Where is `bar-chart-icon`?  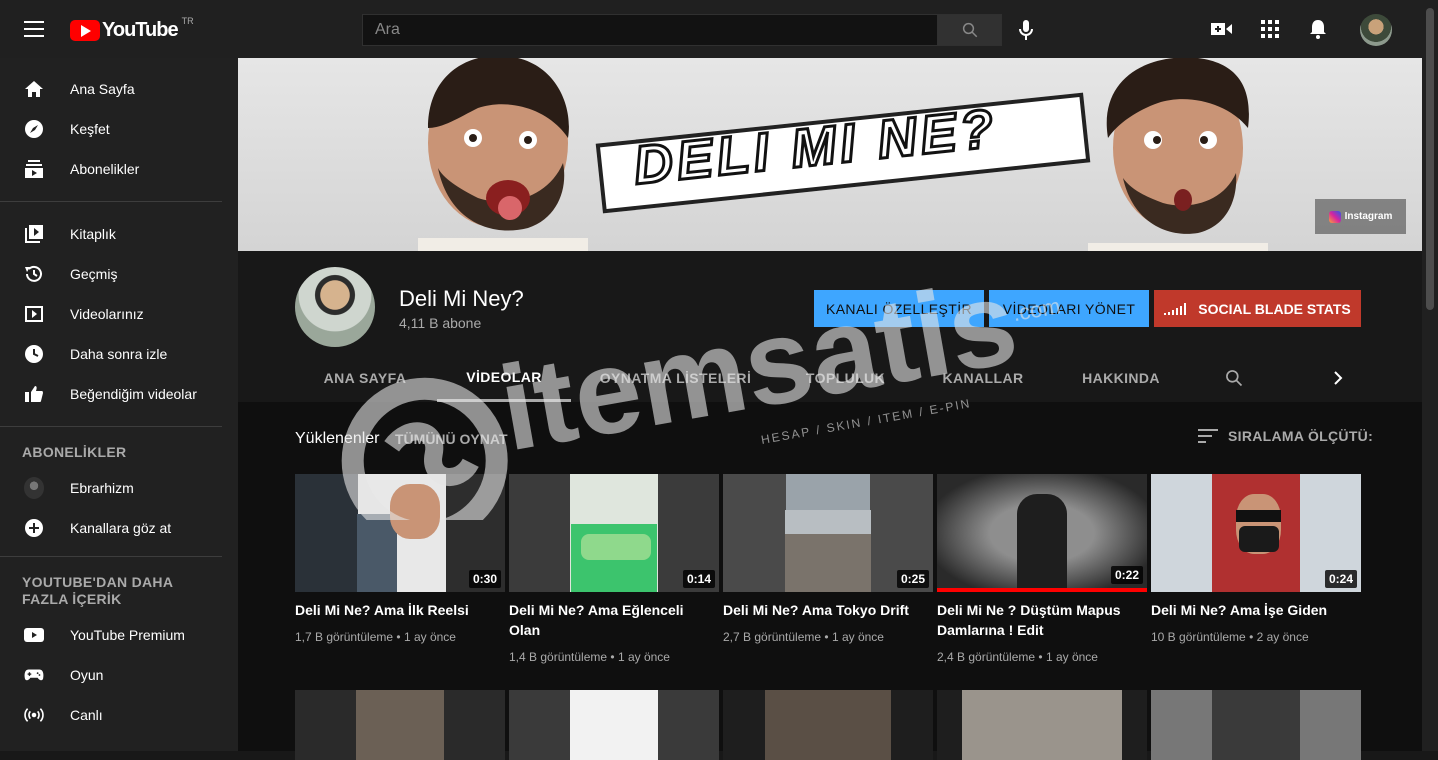
bar-chart-icon is located at coordinates (1175, 308).